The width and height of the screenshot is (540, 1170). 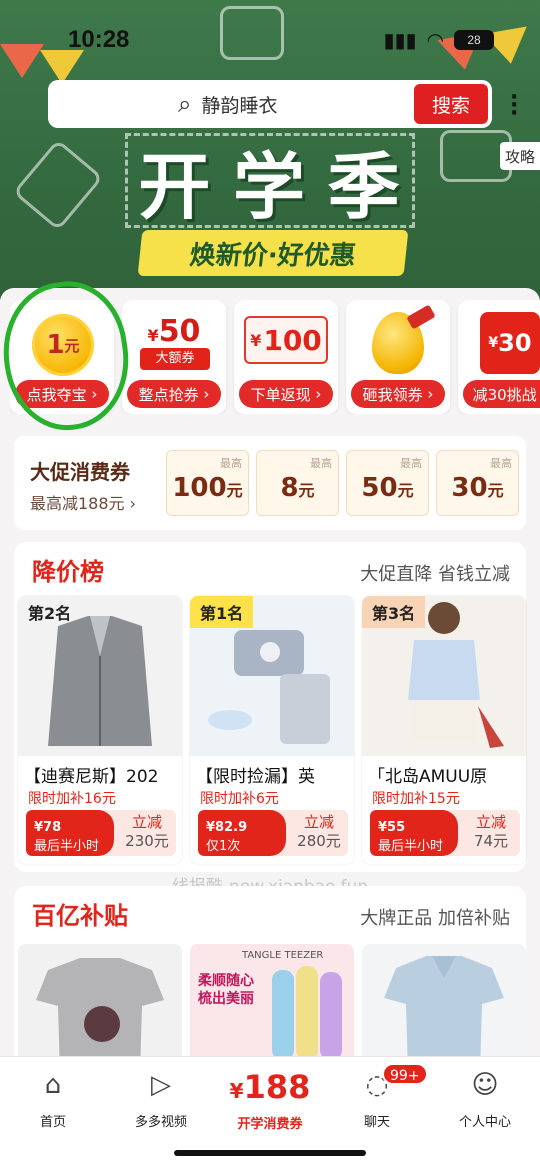 What do you see at coordinates (72, 799) in the screenshot?
I see `product-subsidy: 限时加补16元` at bounding box center [72, 799].